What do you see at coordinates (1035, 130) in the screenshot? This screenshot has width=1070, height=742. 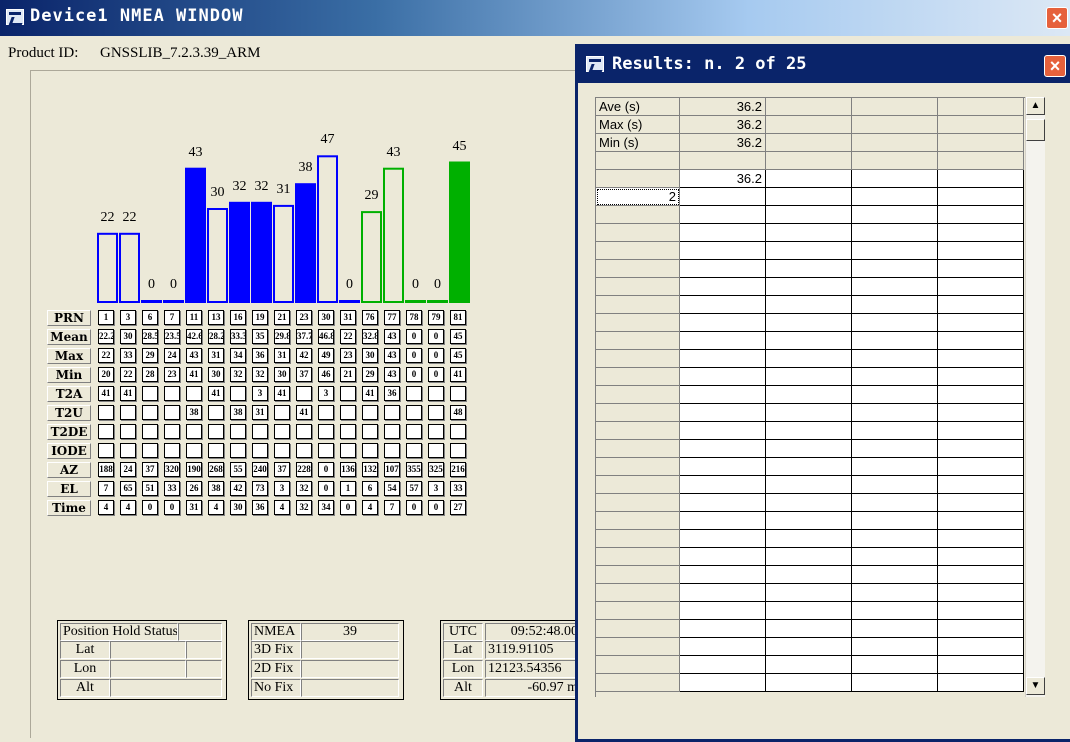 I see `scroll-thumb` at bounding box center [1035, 130].